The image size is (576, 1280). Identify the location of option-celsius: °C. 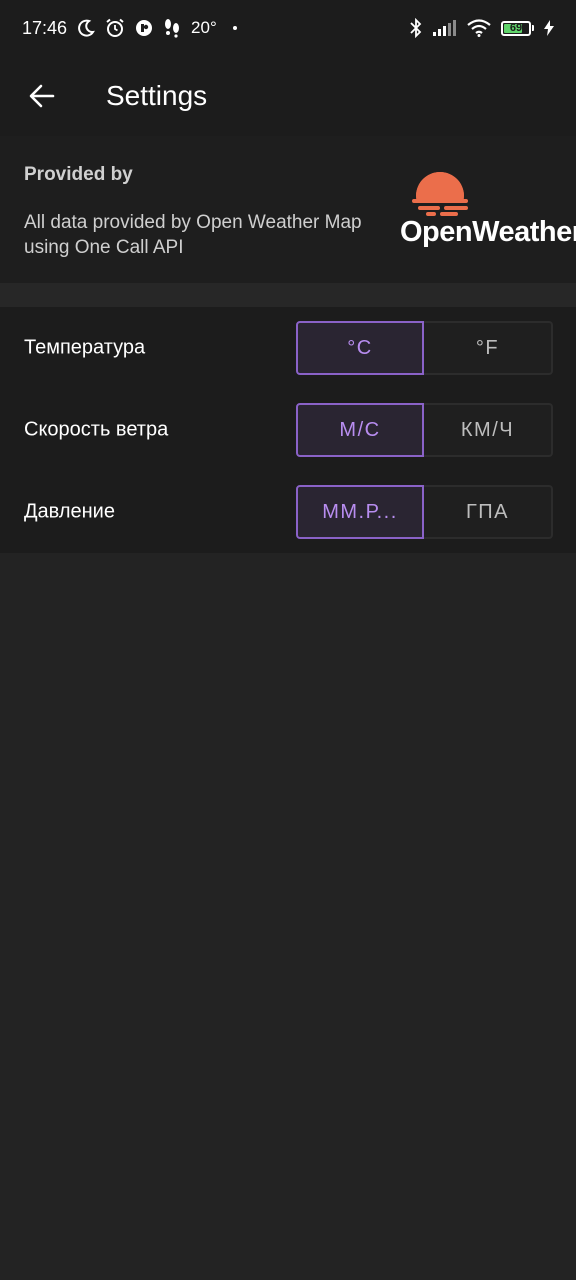
(360, 348).